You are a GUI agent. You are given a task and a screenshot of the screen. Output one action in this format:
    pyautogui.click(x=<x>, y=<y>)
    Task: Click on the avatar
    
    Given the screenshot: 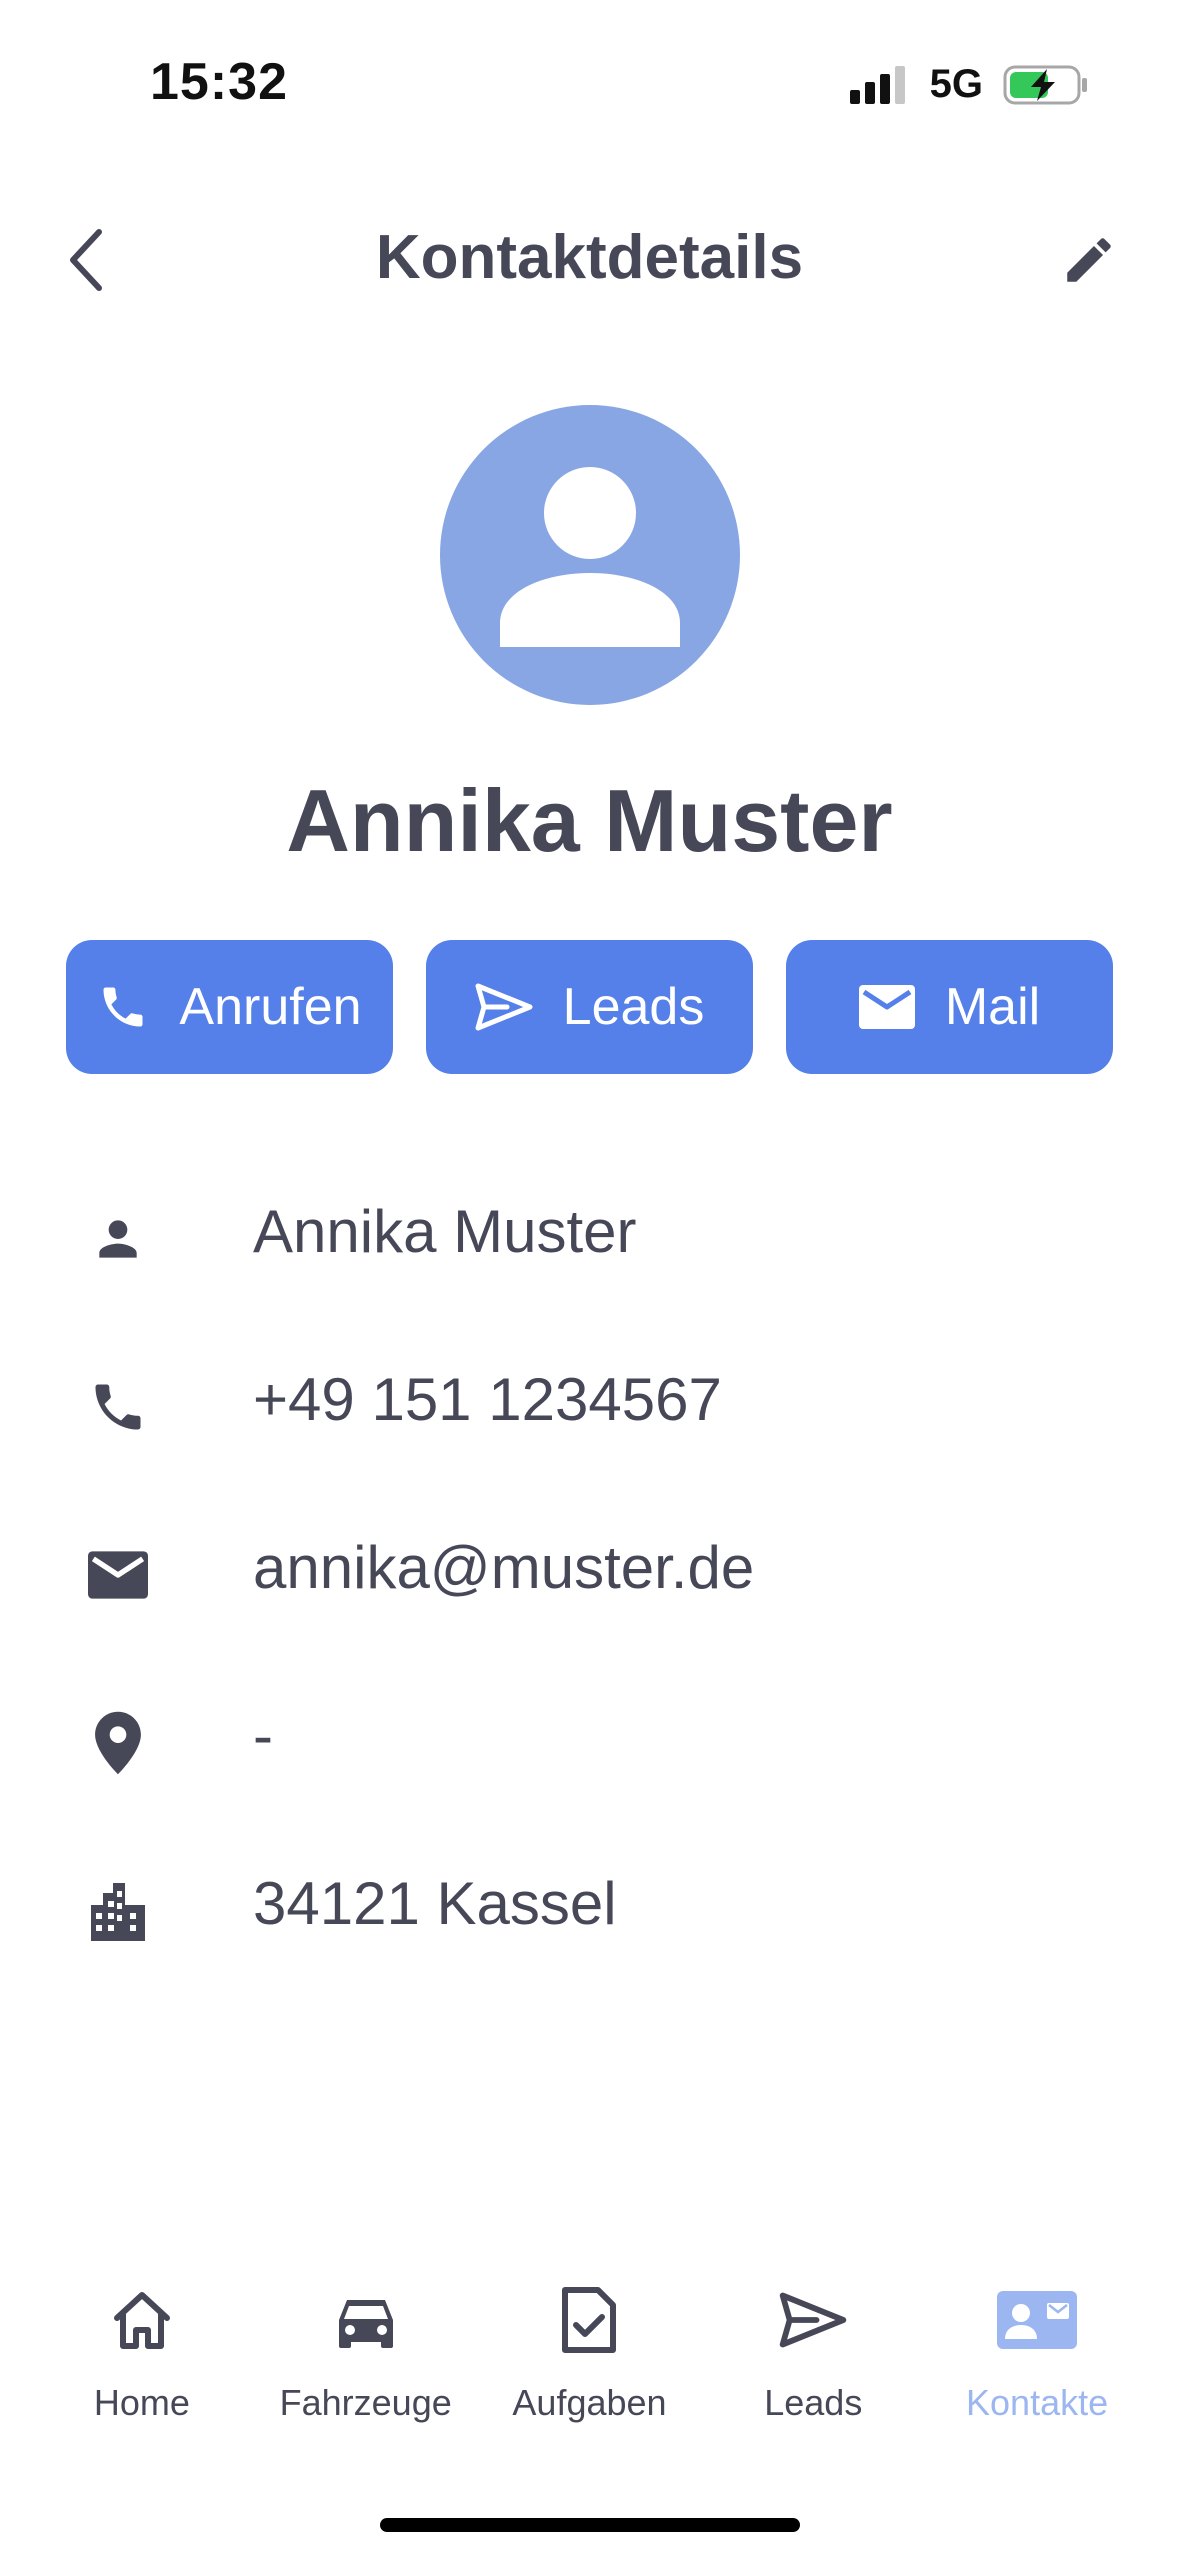 What is the action you would take?
    pyautogui.click(x=590, y=555)
    